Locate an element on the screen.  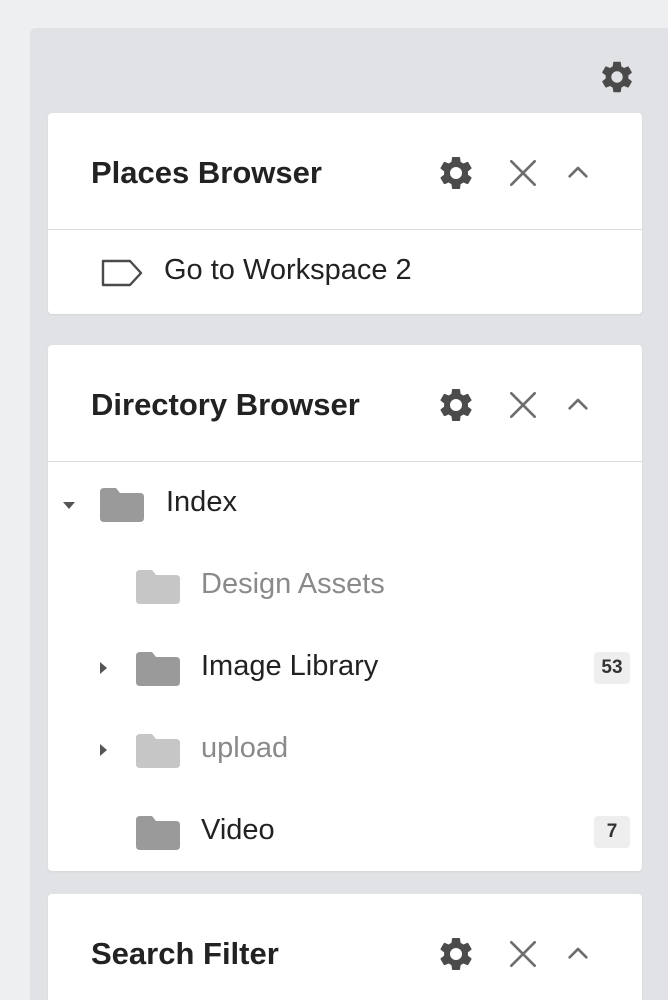
panel-title: Search Filter is located at coordinates (185, 953).